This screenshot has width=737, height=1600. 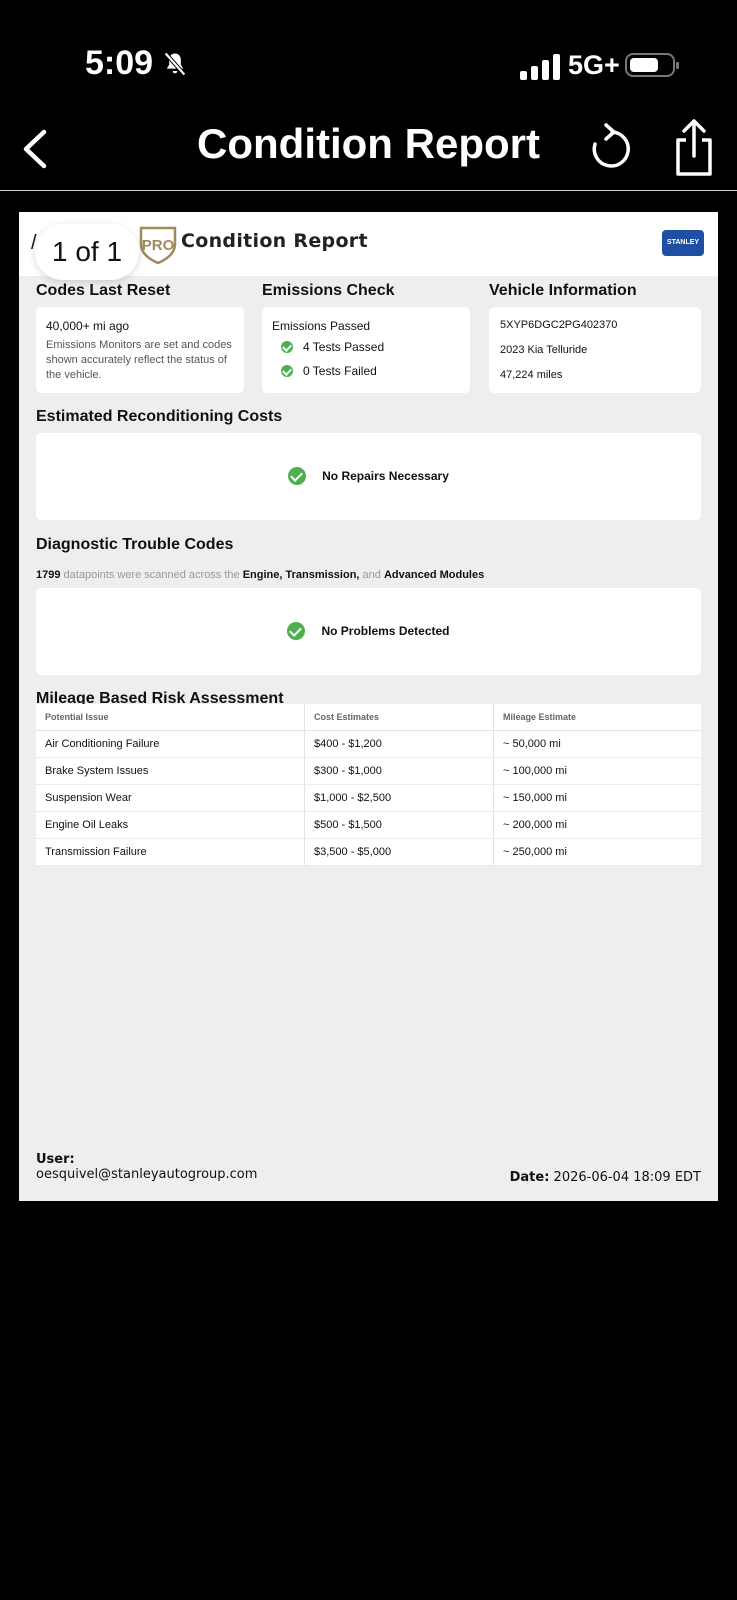 I want to click on dtc-status-row: No Problems Detected, so click(x=368, y=631).